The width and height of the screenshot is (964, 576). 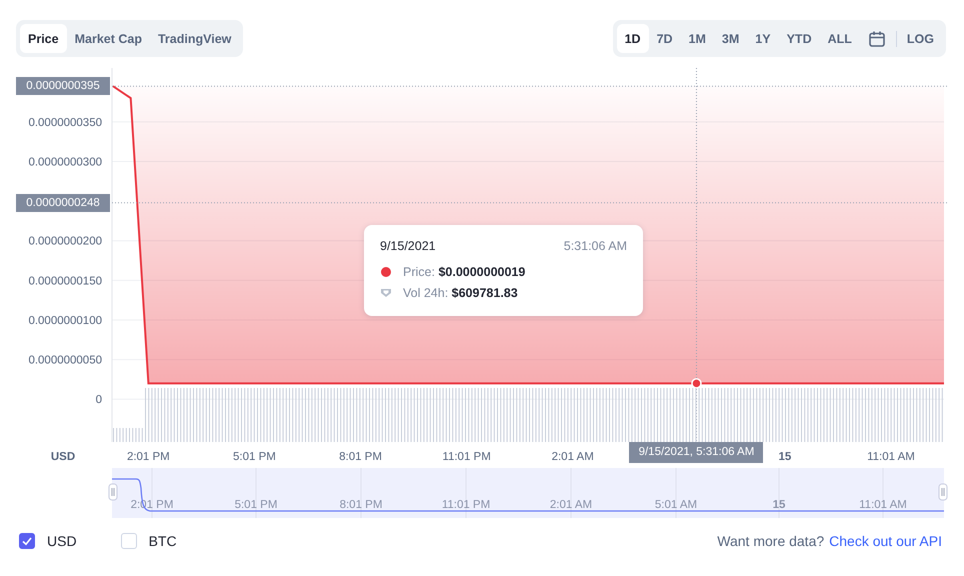 What do you see at coordinates (891, 457) in the screenshot?
I see `axis-label: 11:01 AM` at bounding box center [891, 457].